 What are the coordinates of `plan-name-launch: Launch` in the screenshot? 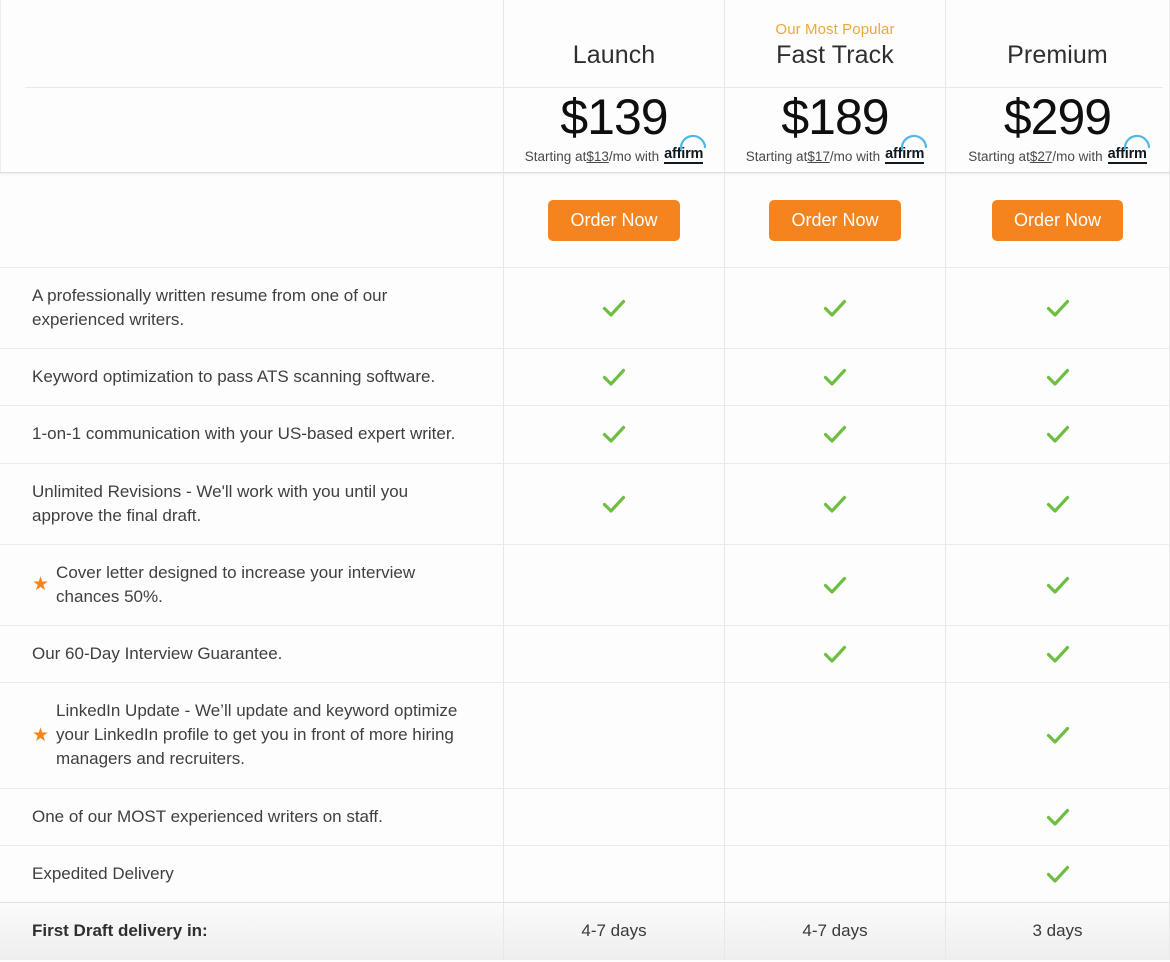 It's located at (614, 54).